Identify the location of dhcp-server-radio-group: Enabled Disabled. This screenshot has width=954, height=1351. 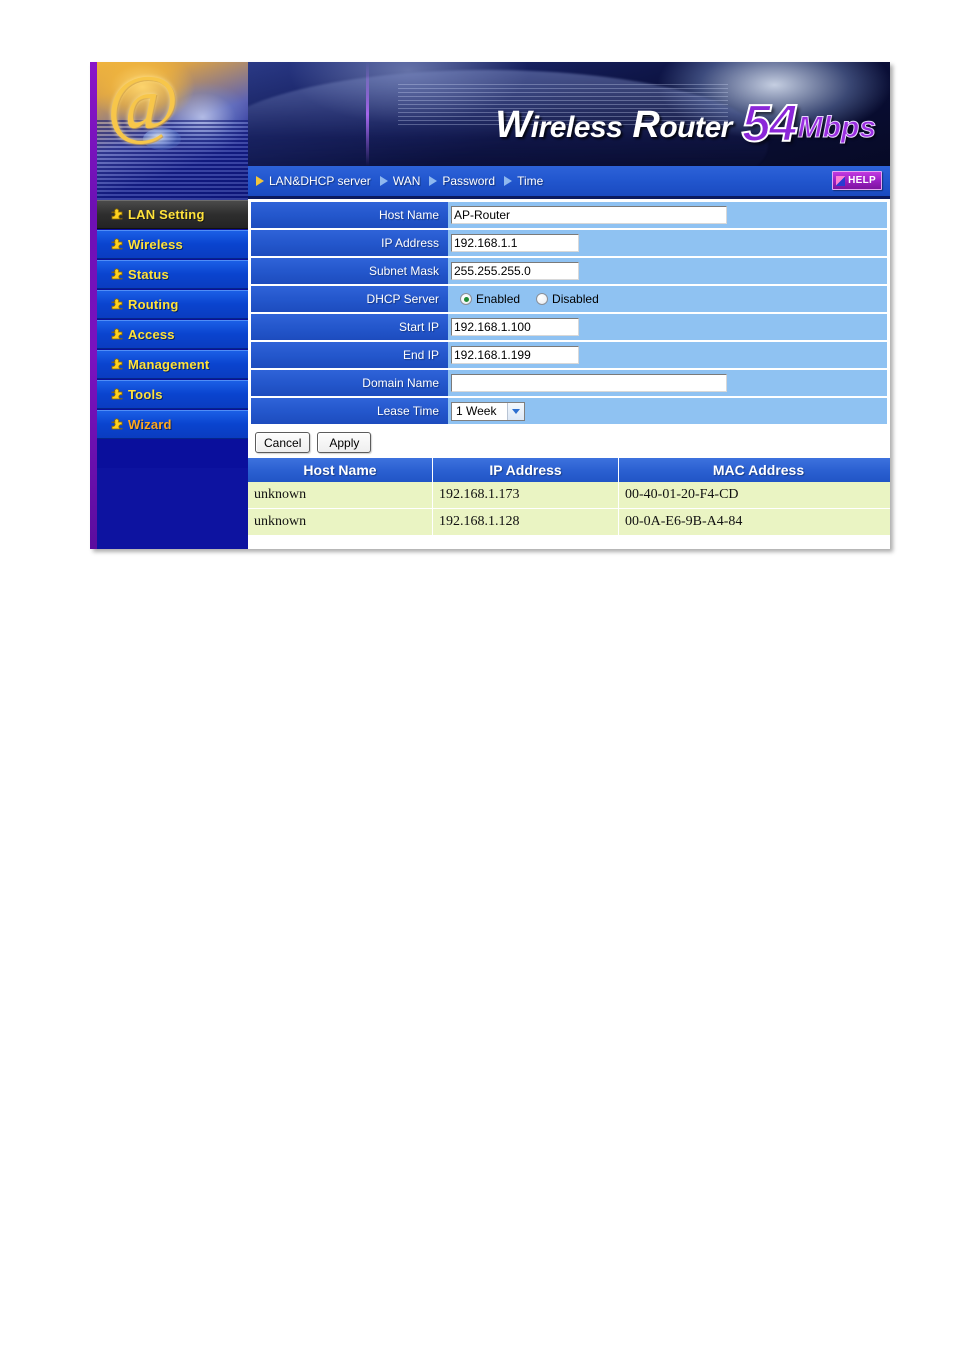
(535, 299).